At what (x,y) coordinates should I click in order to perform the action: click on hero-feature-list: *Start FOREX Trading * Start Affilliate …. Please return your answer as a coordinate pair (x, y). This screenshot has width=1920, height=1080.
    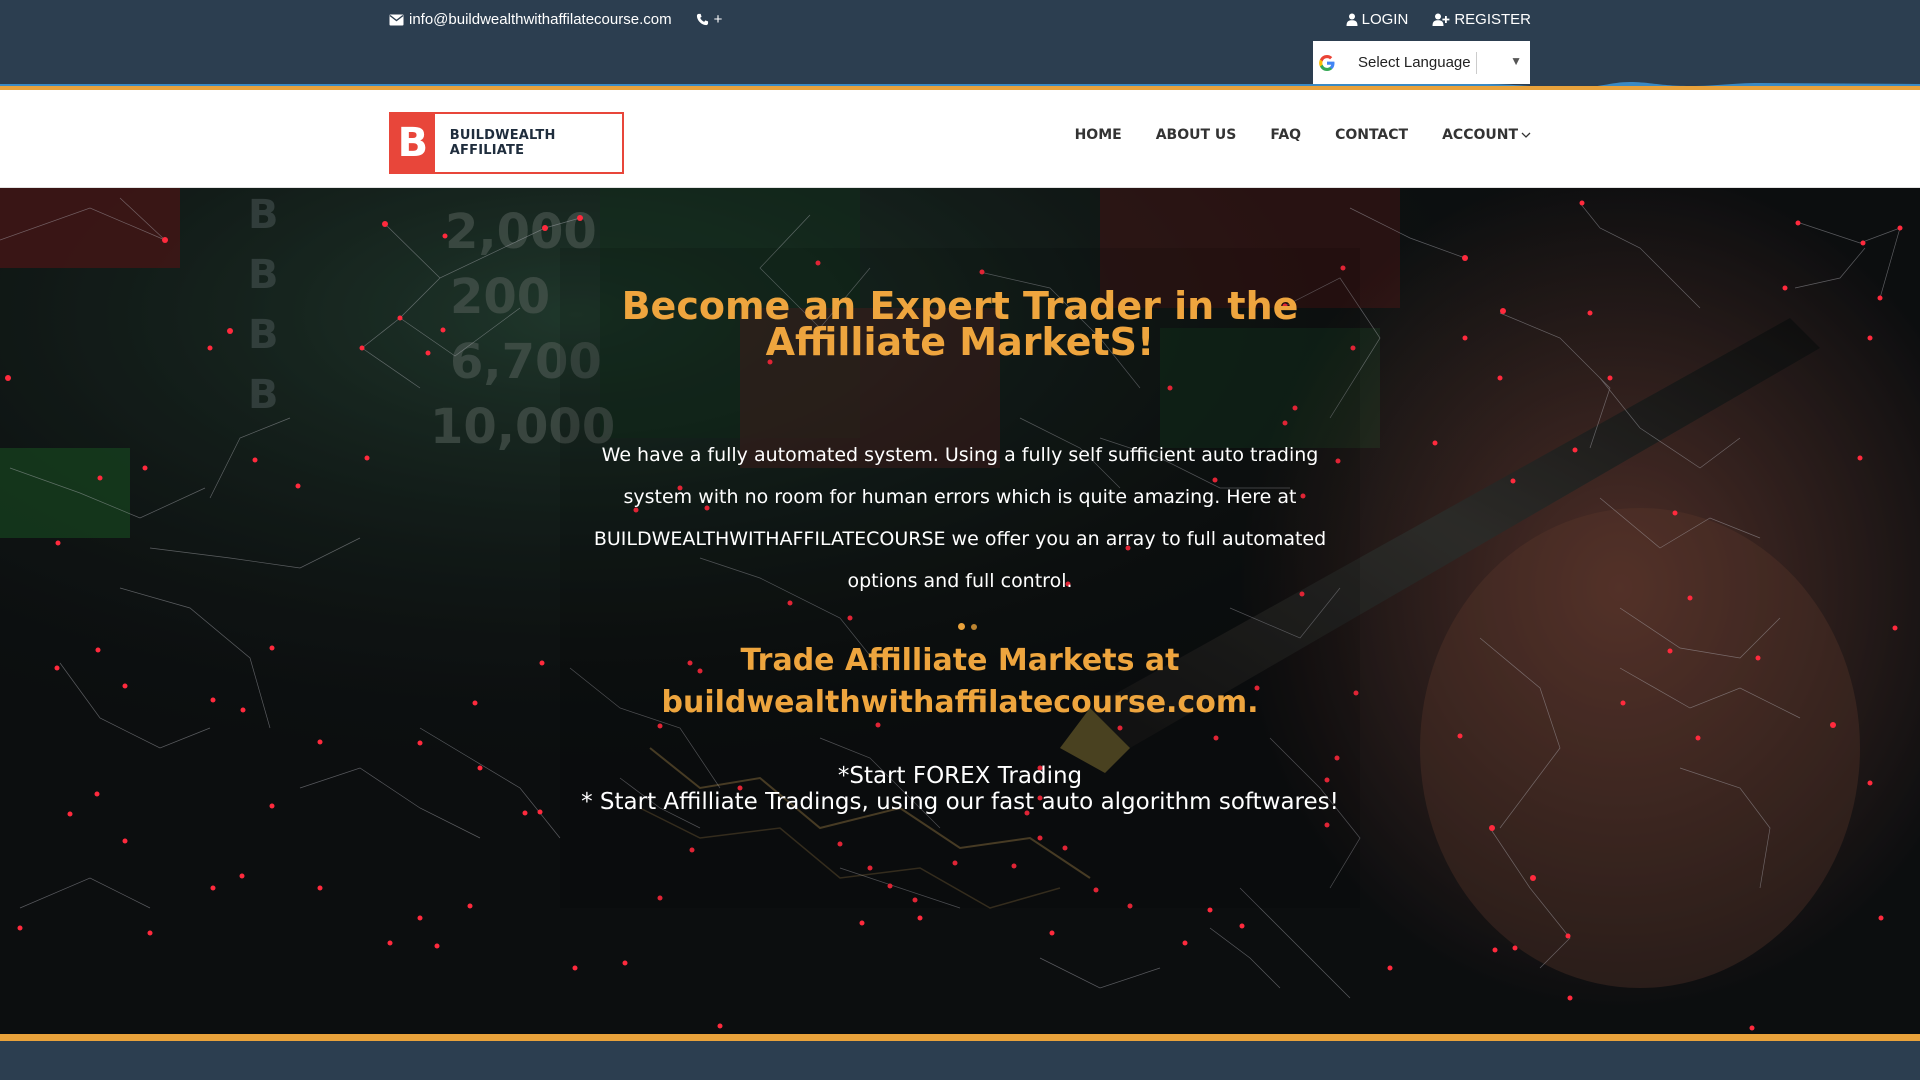
    Looking at the image, I should click on (960, 789).